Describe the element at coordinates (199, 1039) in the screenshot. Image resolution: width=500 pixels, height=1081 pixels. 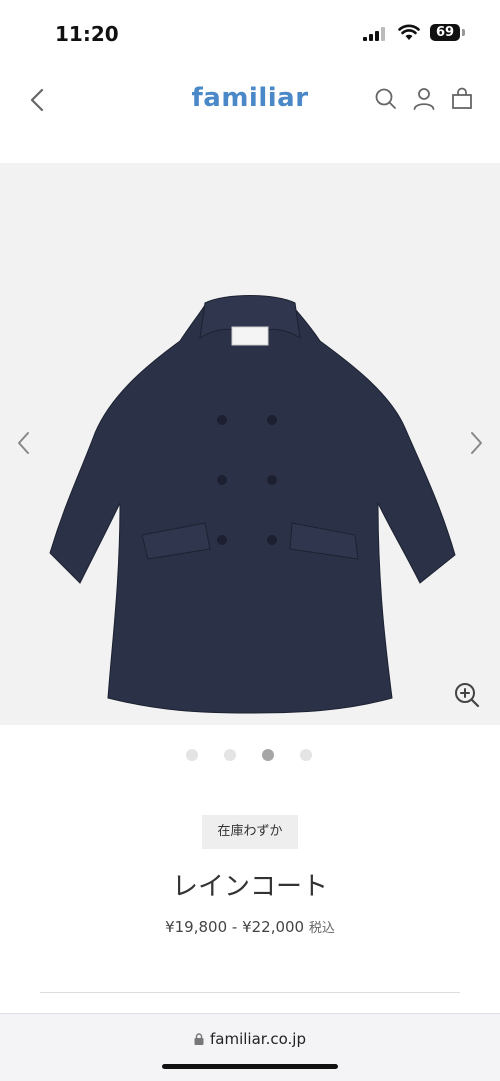
I see `lock-icon` at that location.